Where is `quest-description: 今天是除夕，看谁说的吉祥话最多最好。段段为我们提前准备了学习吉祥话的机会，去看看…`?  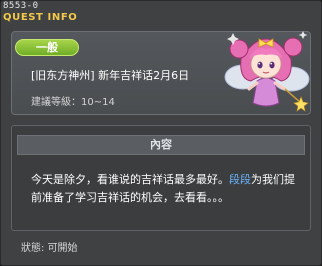 quest-description: 今天是除夕，看谁说的吉祥话最多最好。段段为我们提前准备了学习吉祥话的机会，去看看… is located at coordinates (166, 189).